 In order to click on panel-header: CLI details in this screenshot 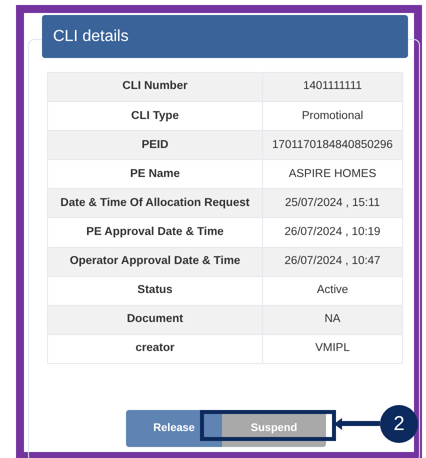, I will do `click(225, 36)`.